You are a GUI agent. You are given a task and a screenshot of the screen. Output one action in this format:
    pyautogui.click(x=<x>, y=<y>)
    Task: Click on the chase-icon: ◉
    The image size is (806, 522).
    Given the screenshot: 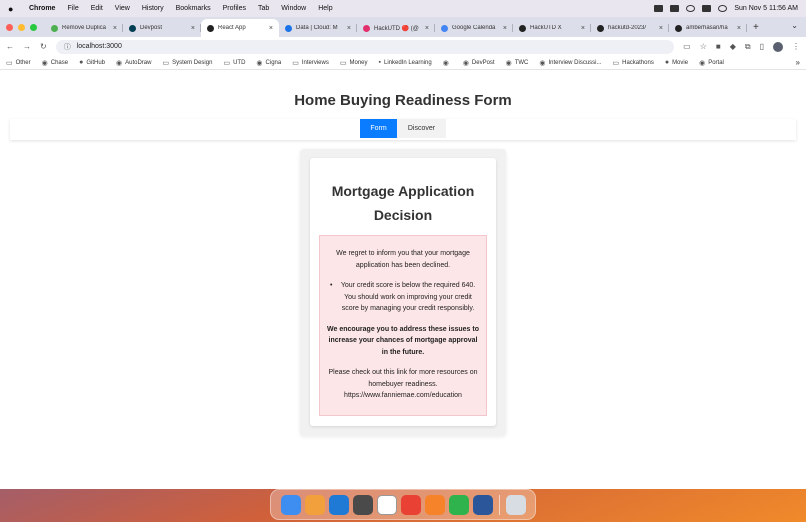 What is the action you would take?
    pyautogui.click(x=44, y=63)
    